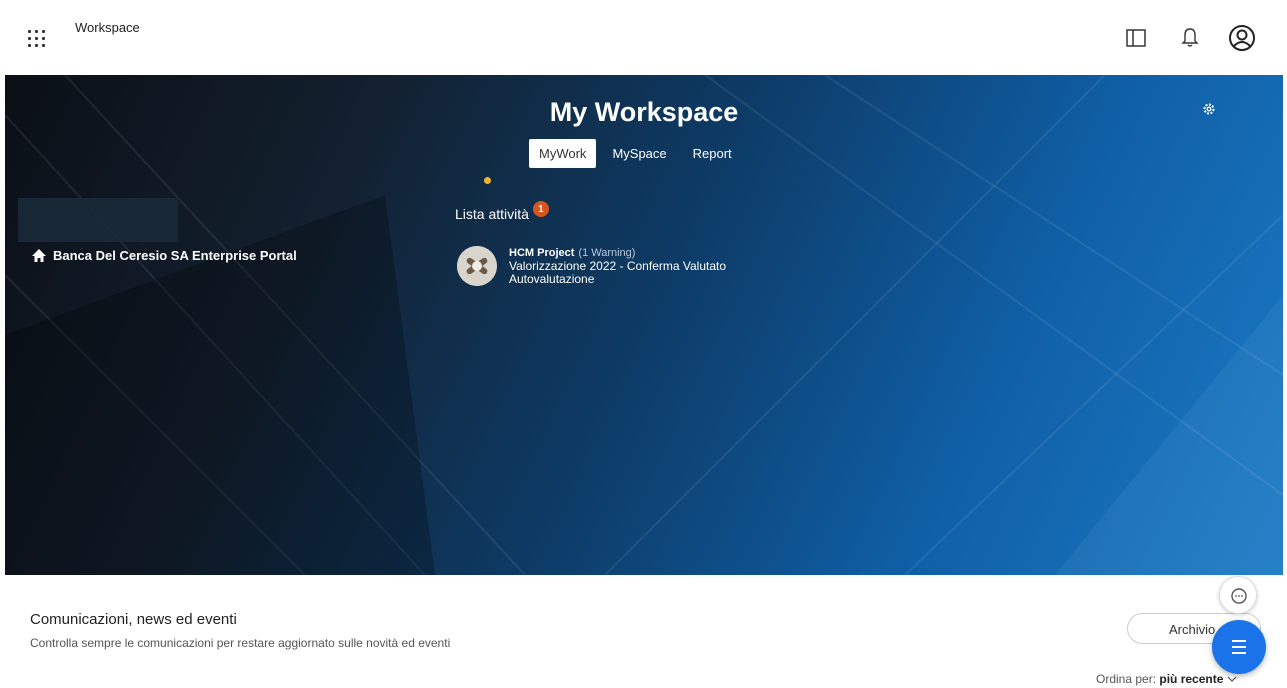 The image size is (1287, 688). I want to click on tab-mywork: MyWork, so click(563, 153).